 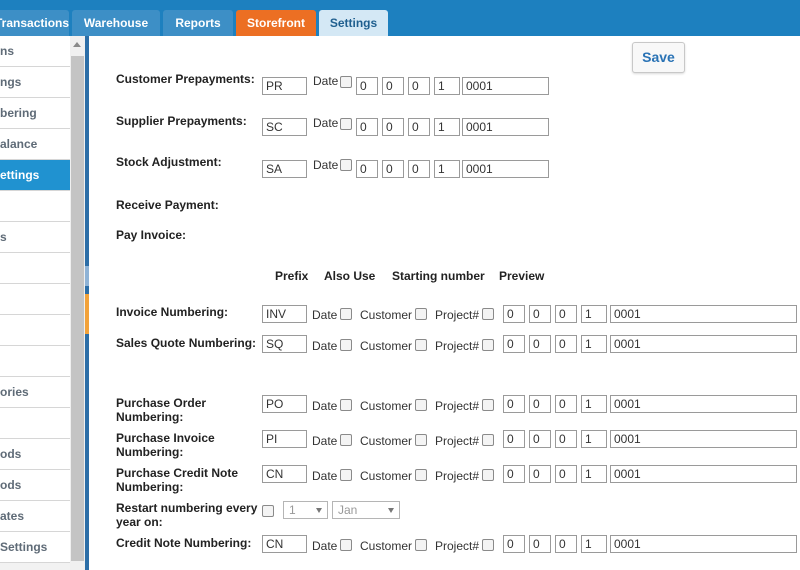 I want to click on purchase-order-prefix-input: PO, so click(x=284, y=404).